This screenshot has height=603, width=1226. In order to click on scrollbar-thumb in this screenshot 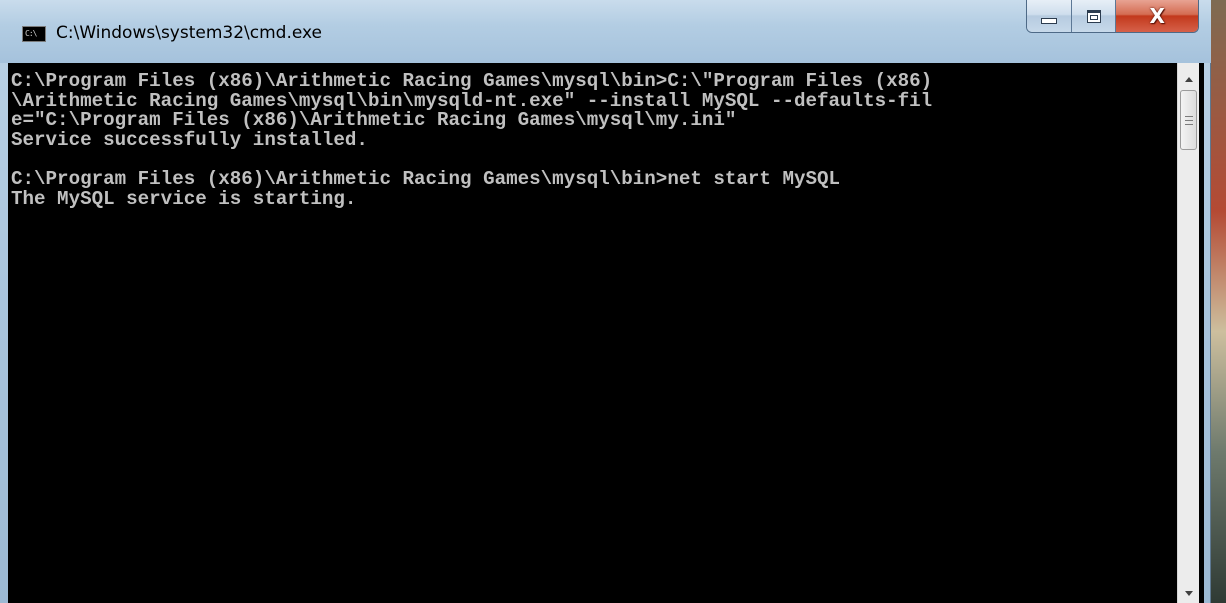, I will do `click(1188, 120)`.